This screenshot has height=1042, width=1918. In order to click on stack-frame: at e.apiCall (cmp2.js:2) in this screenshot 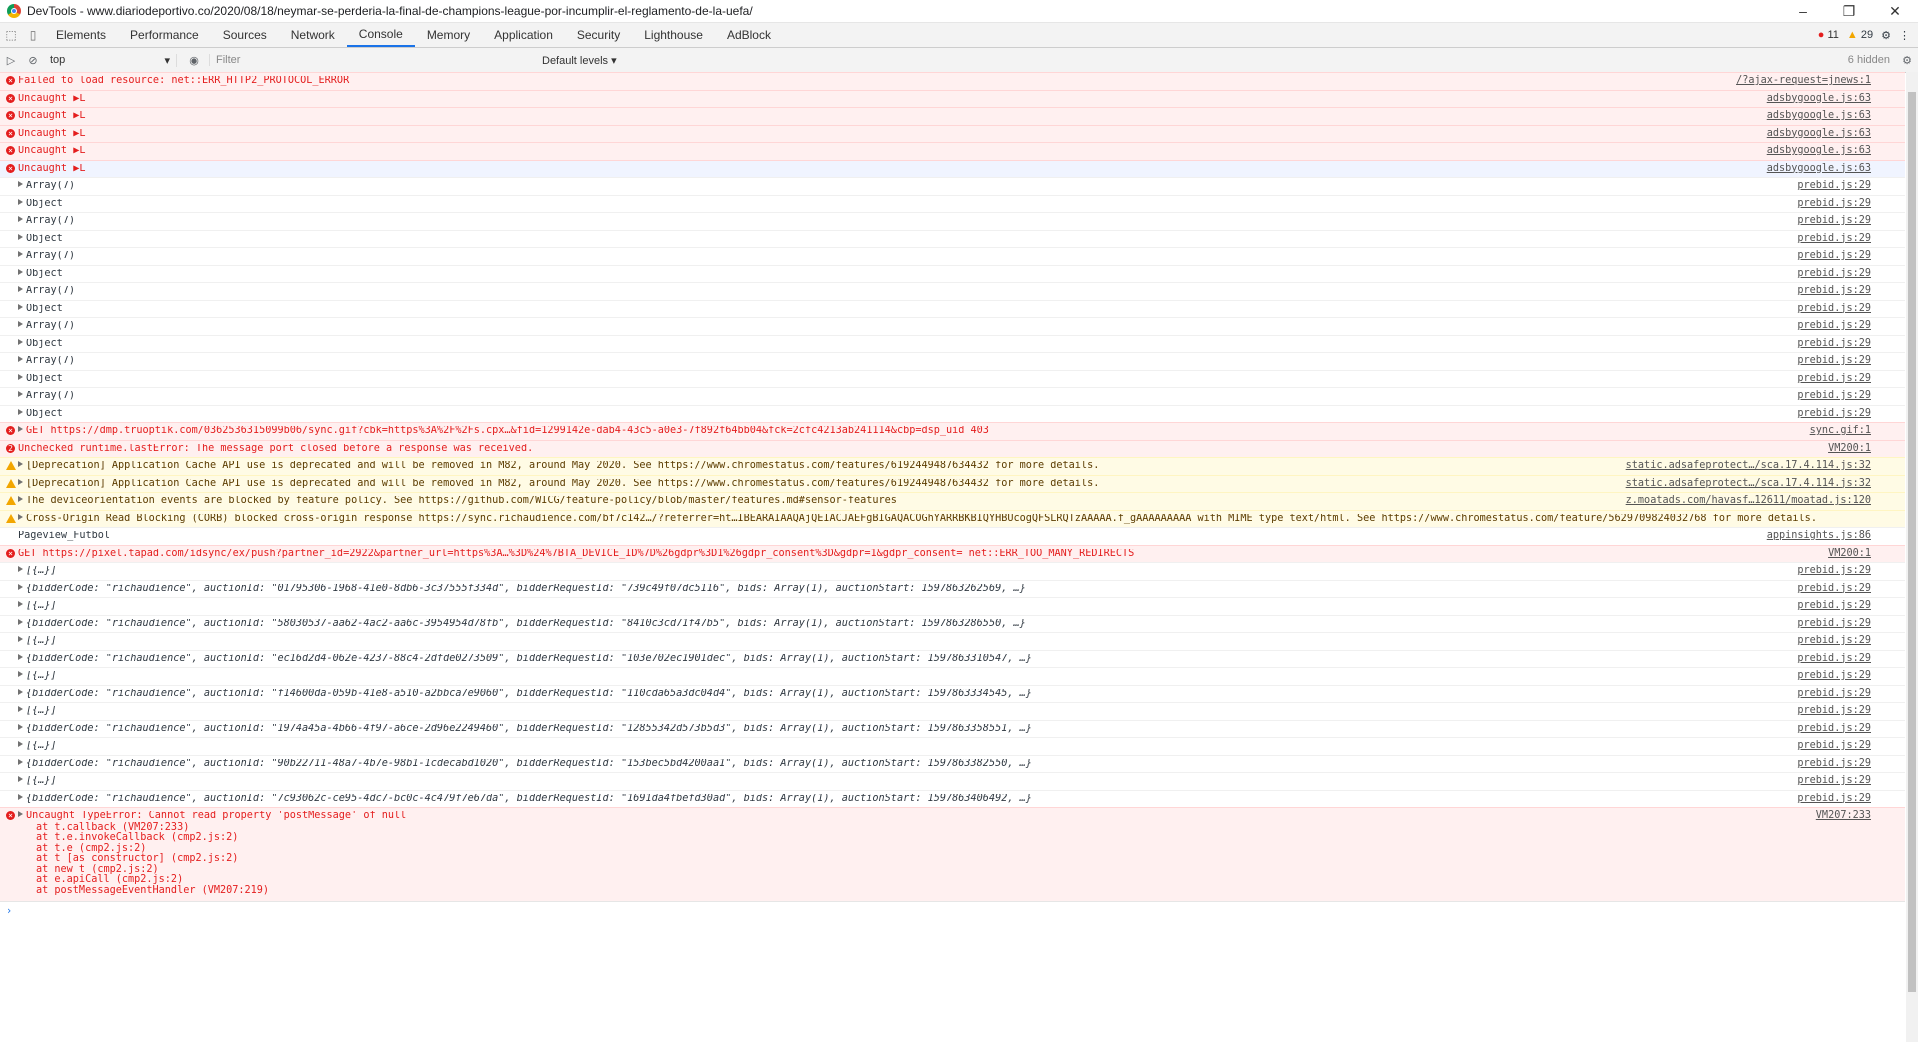, I will do `click(147, 880)`.